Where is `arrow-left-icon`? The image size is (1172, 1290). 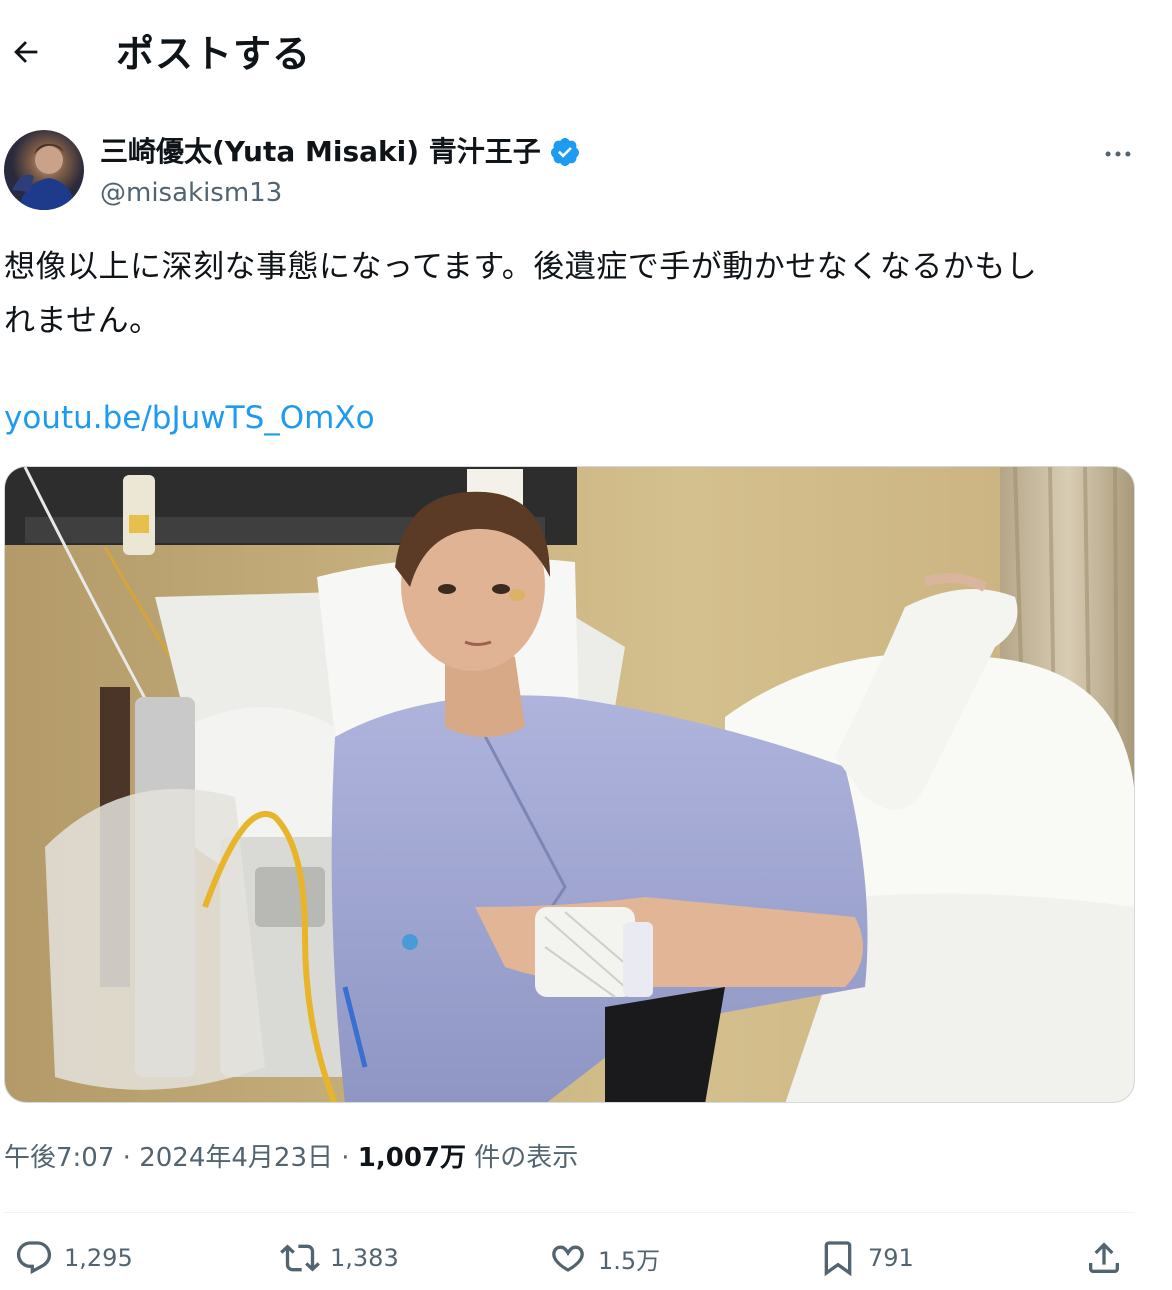
arrow-left-icon is located at coordinates (26, 52).